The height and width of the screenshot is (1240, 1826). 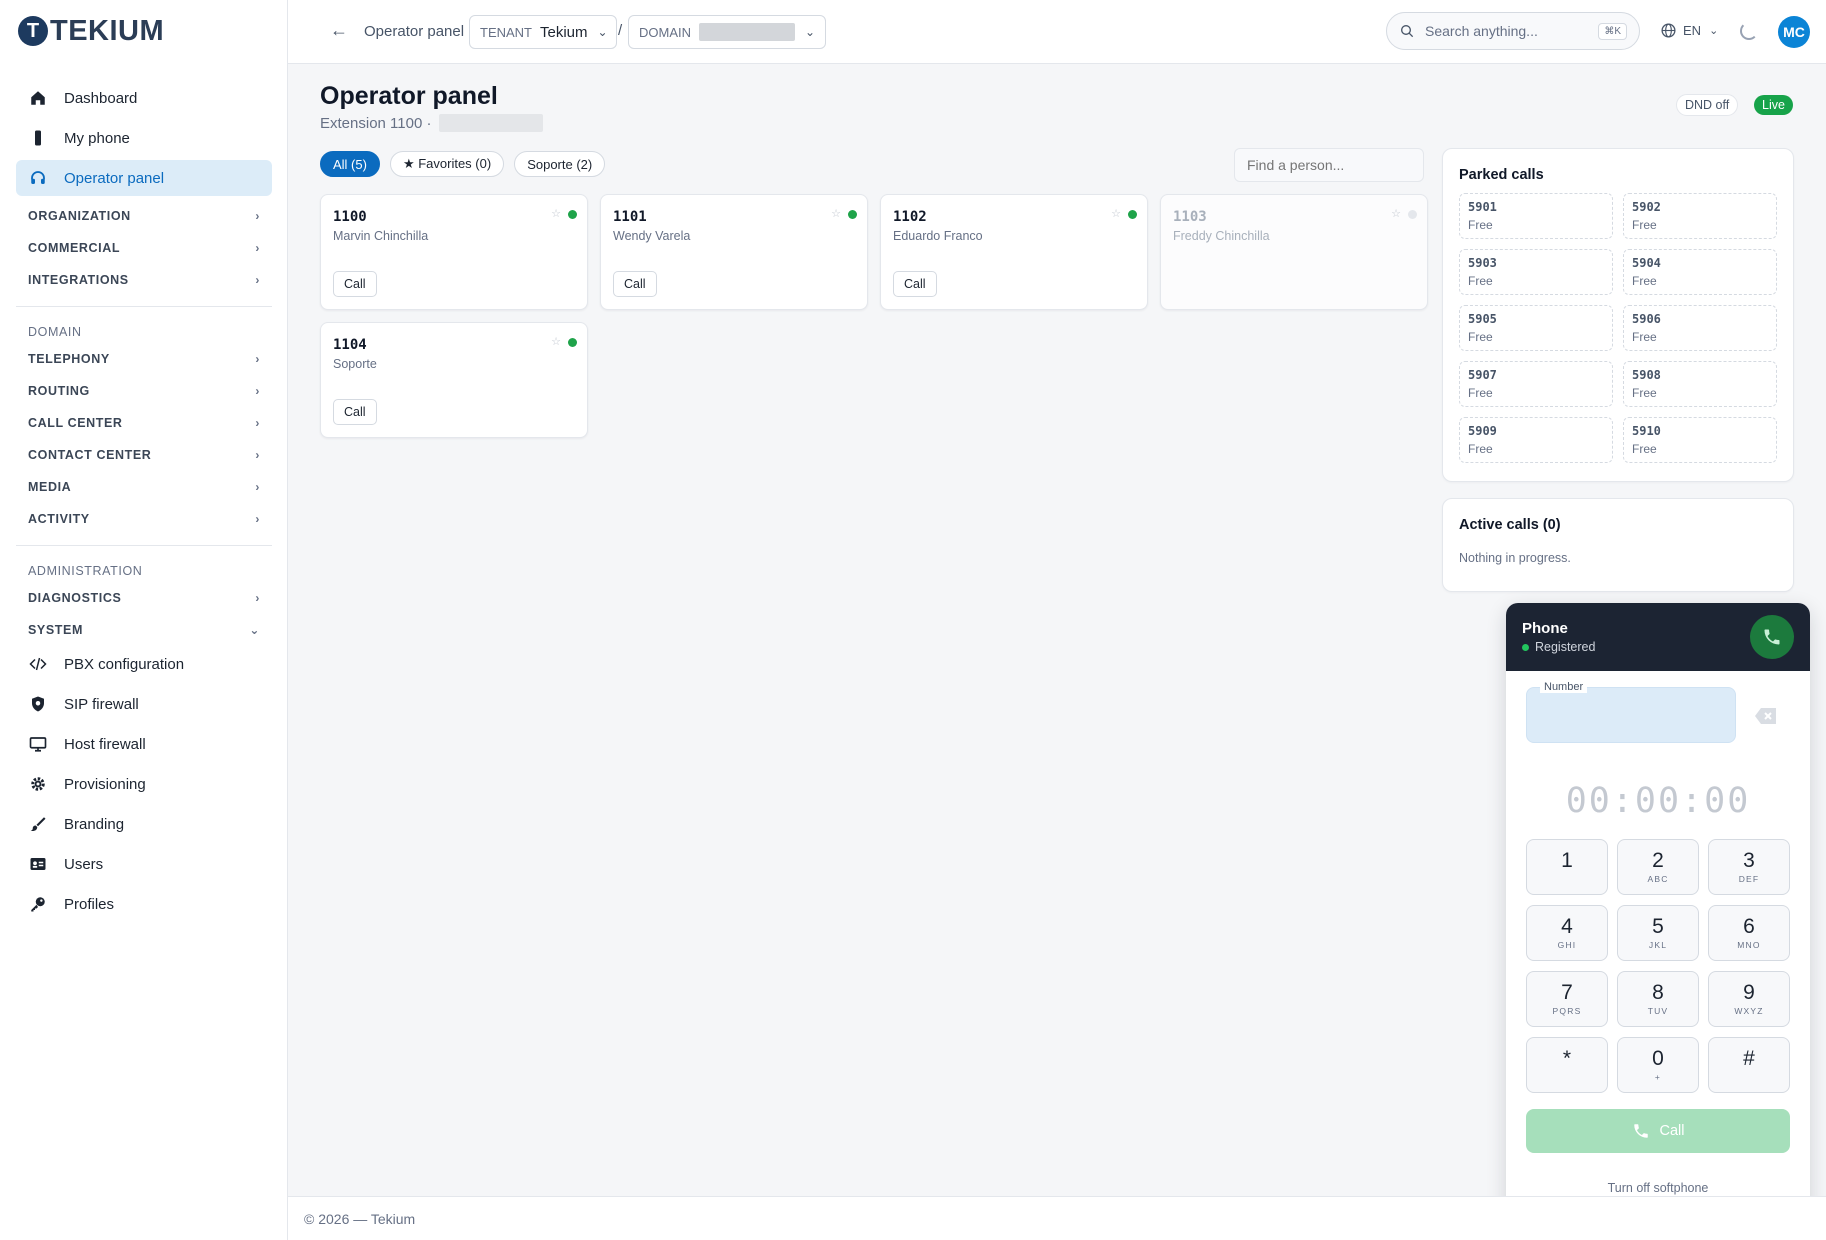 I want to click on sidebar-group-diagnostics: DIAGNOSTICS ›, so click(x=144, y=598).